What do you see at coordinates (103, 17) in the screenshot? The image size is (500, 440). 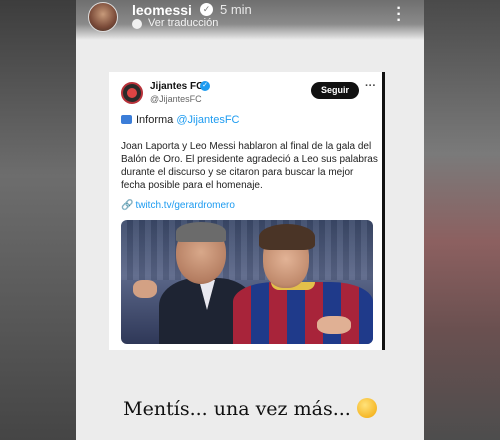 I see `avatar` at bounding box center [103, 17].